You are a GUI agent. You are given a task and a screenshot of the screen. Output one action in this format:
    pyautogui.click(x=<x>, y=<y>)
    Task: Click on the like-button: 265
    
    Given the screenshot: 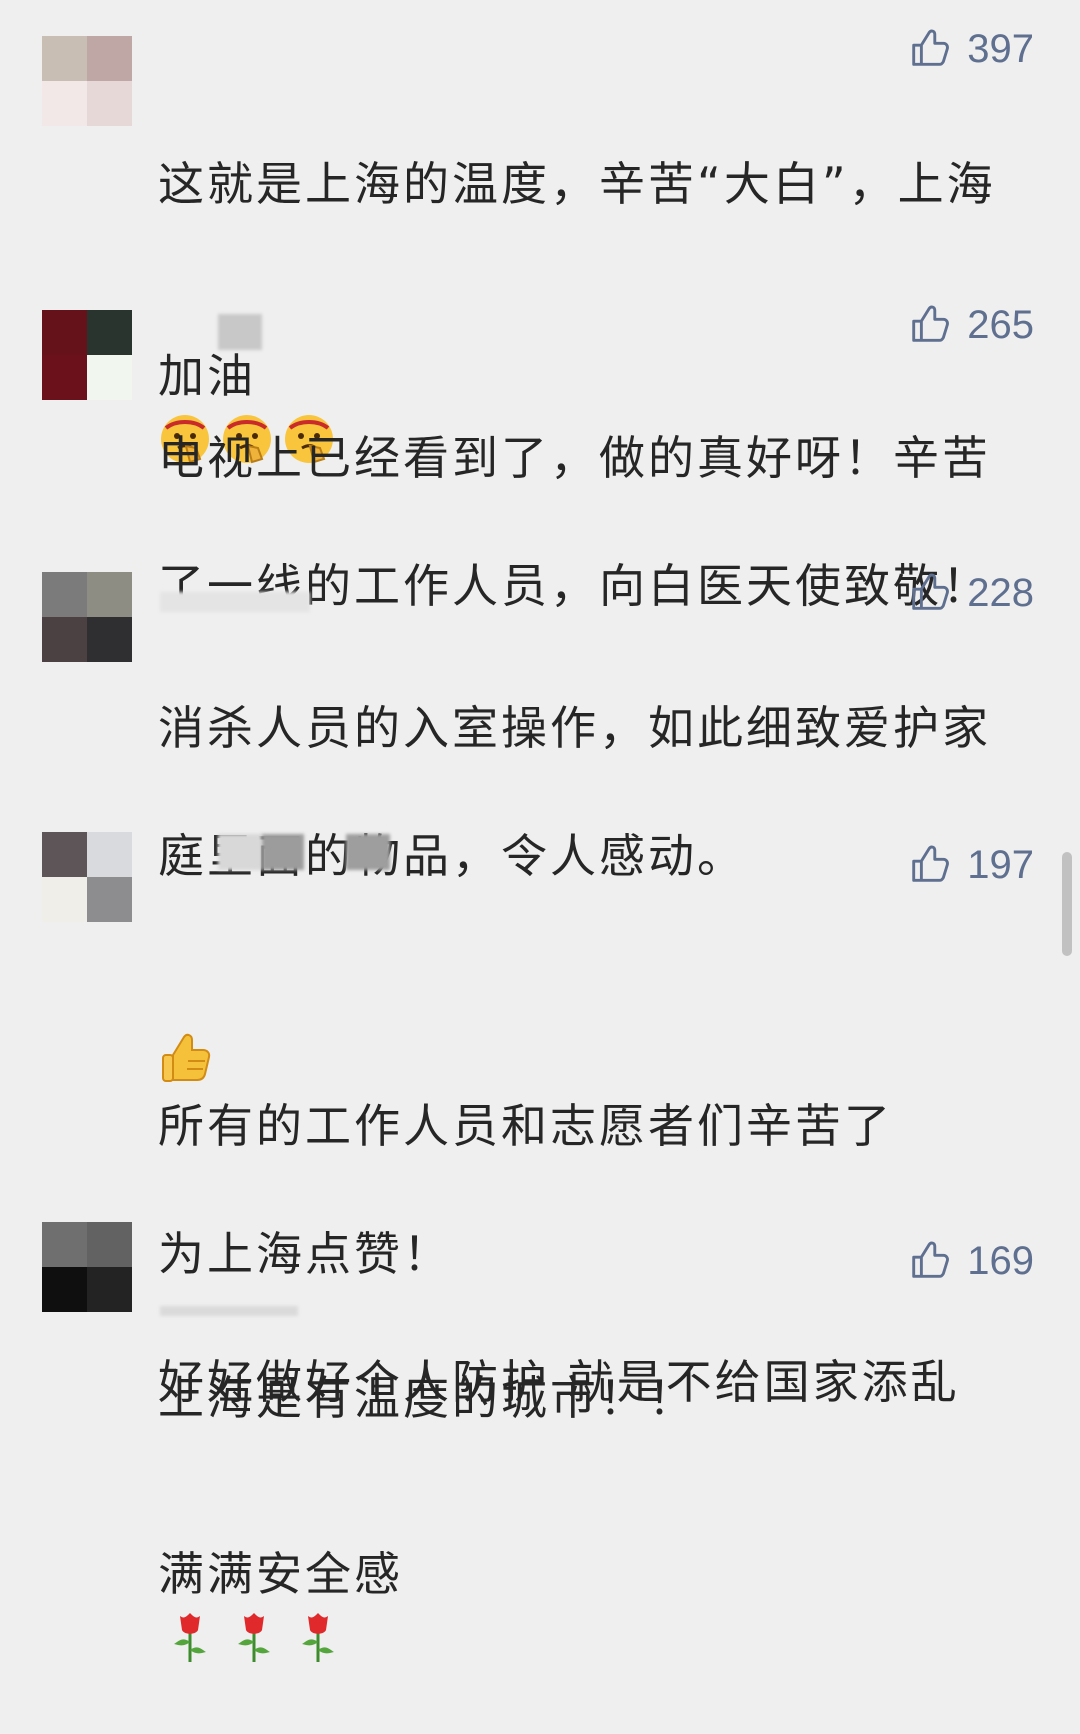 What is the action you would take?
    pyautogui.click(x=970, y=325)
    